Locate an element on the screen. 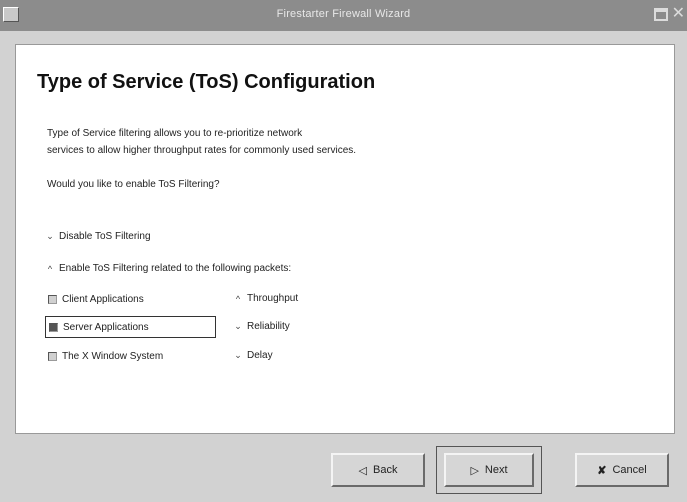 This screenshot has height=502, width=687. page-title: Type of Service (ToS) Configuration is located at coordinates (206, 82).